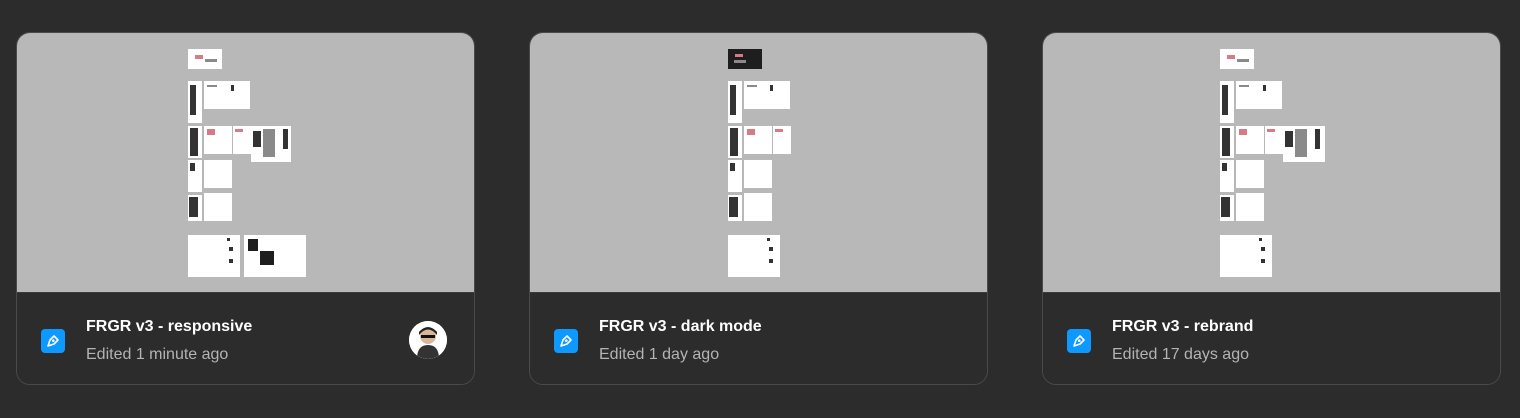  What do you see at coordinates (245, 338) in the screenshot?
I see `file-card-footer: FRGR v3 - responsive Edited 1 minute ago` at bounding box center [245, 338].